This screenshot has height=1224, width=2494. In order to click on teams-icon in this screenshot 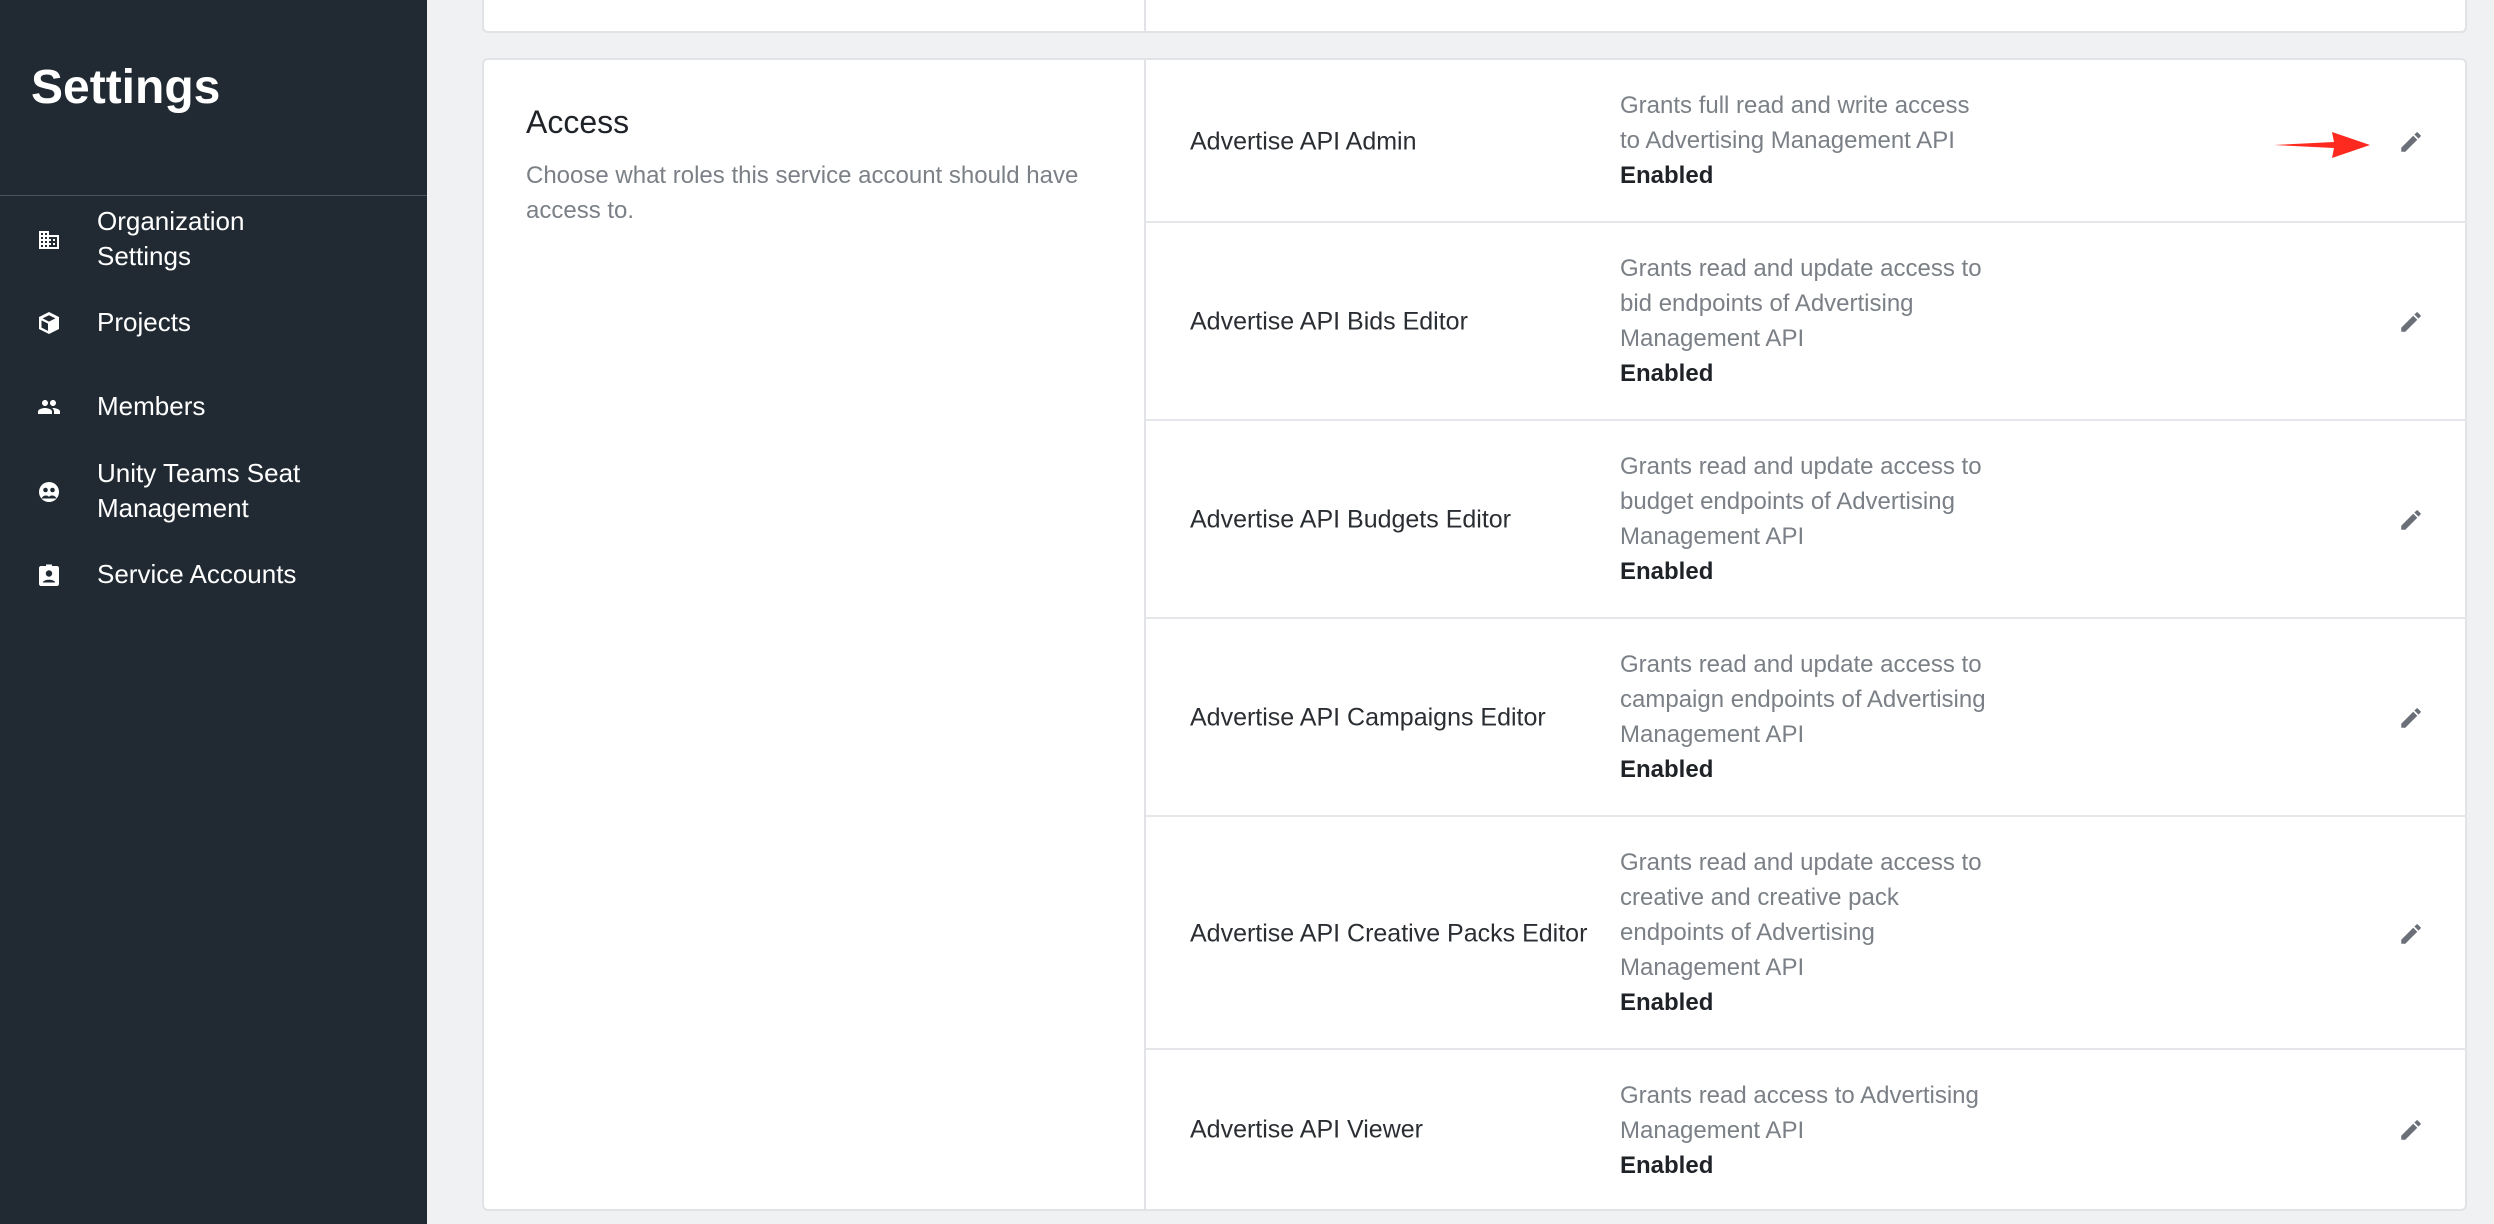, I will do `click(49, 492)`.